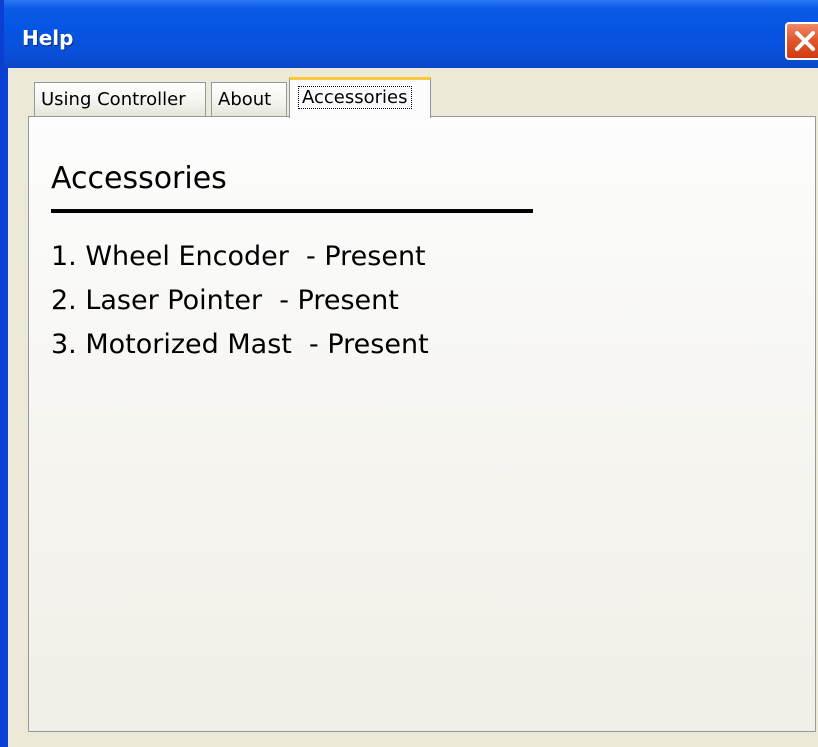  I want to click on tab-label: Using Controller, so click(113, 99).